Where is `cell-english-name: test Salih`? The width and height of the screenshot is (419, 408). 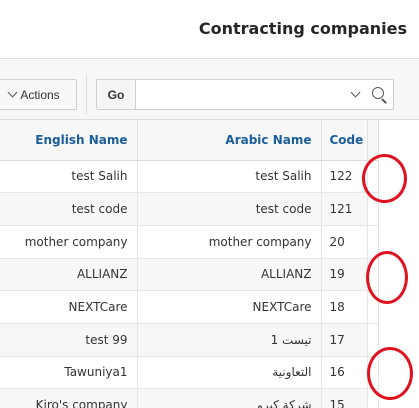 cell-english-name: test Salih is located at coordinates (69, 177).